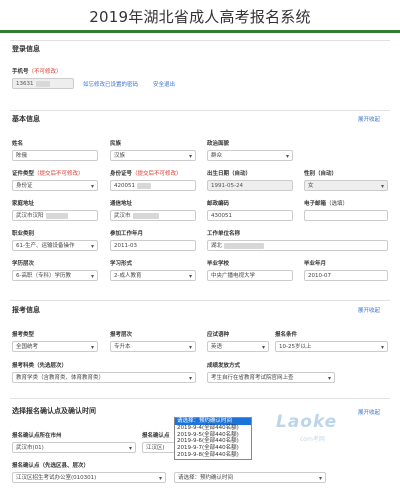 The width and height of the screenshot is (400, 488). I want to click on dropdown-option: 请选择：预约确认时间, so click(213, 421).